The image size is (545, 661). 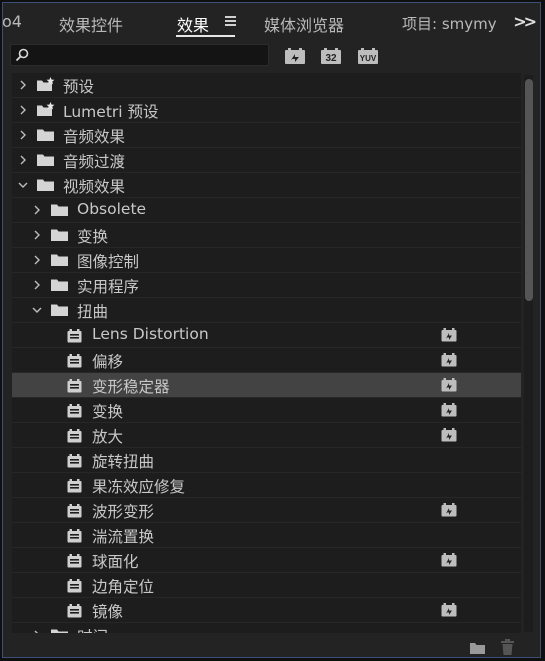 What do you see at coordinates (266, 410) in the screenshot?
I see `effect-row: 变换` at bounding box center [266, 410].